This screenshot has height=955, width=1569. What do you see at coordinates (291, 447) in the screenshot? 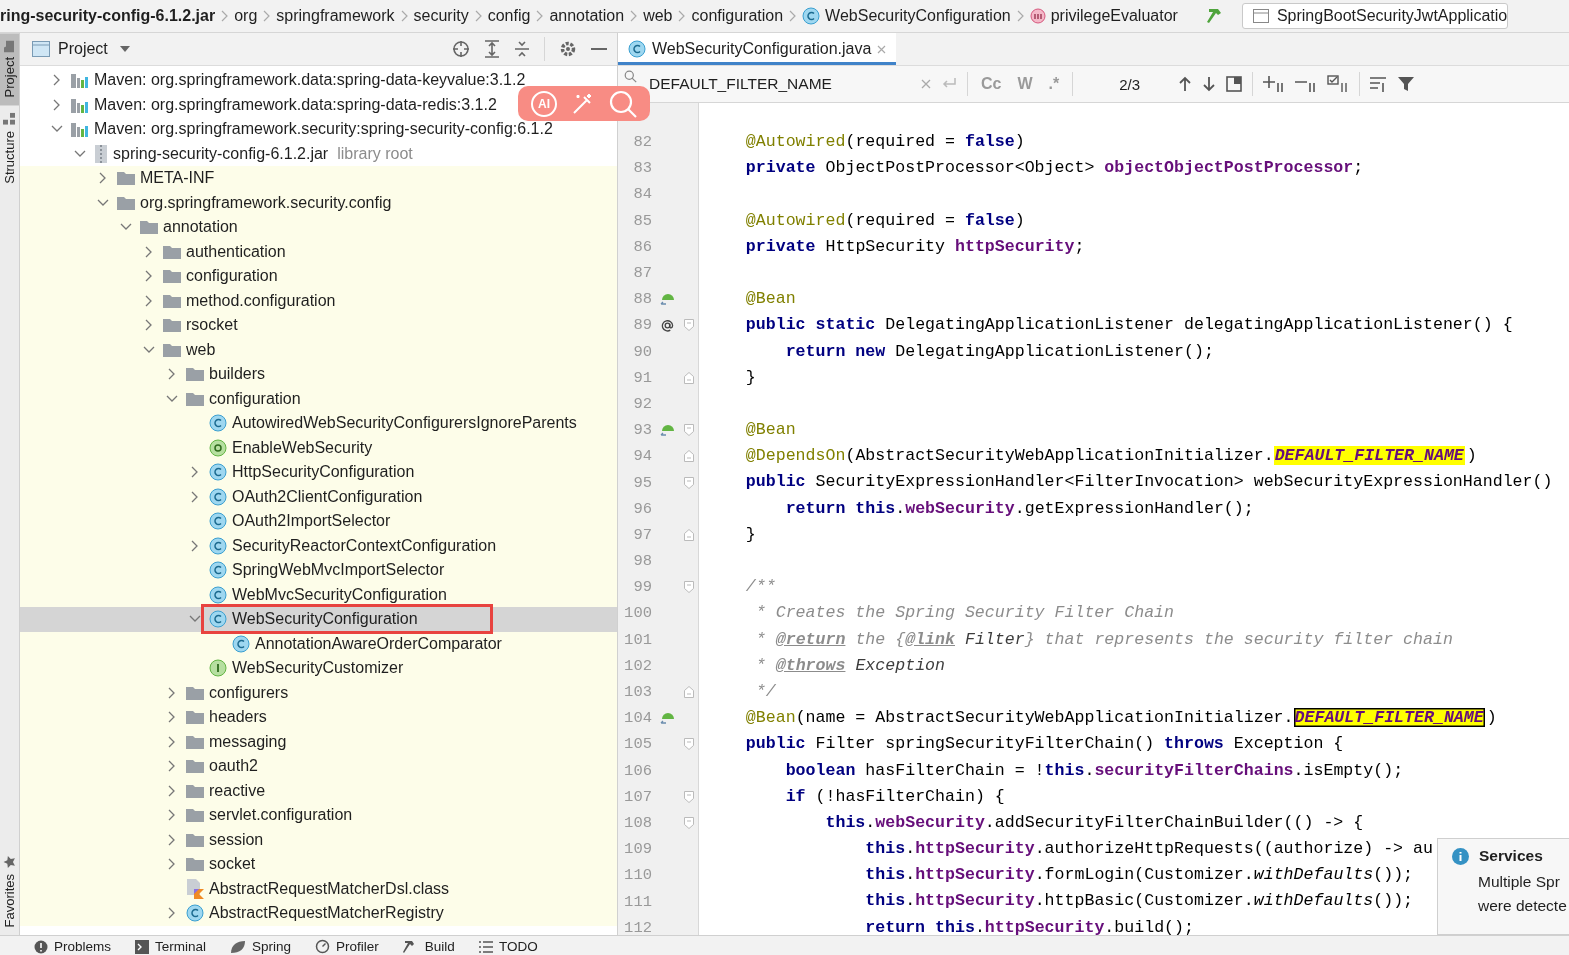
I see `tree-item: EnableWebSecurity` at bounding box center [291, 447].